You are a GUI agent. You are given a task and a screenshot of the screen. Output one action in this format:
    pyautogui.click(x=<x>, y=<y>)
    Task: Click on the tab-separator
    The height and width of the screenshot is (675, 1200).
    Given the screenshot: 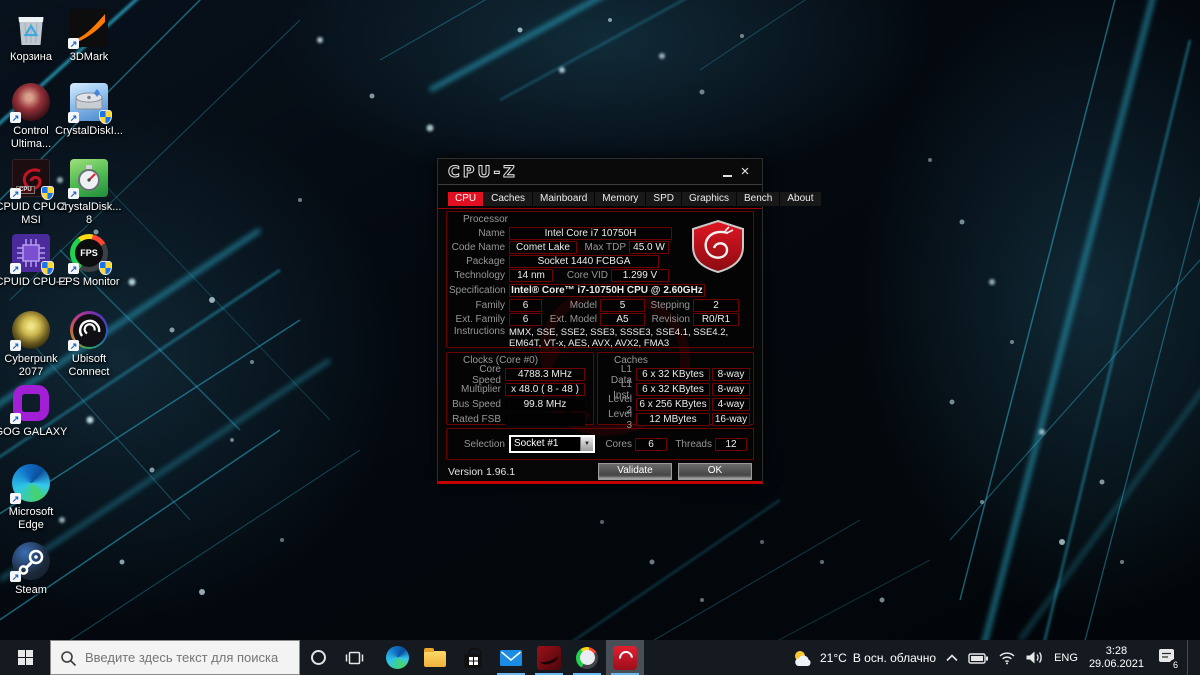 What is the action you would take?
    pyautogui.click(x=600, y=208)
    